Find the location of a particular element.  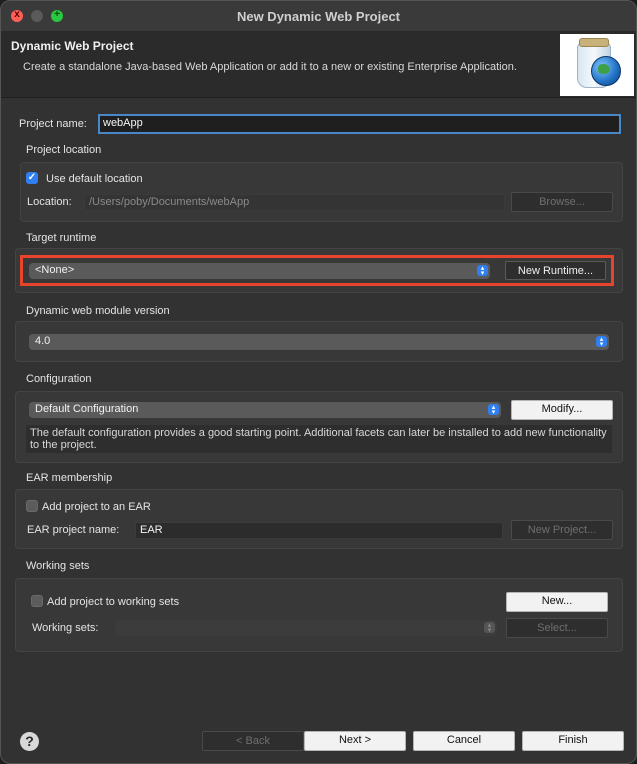

configuration-select: Default Configuration ▴ ▾ is located at coordinates (265, 410).